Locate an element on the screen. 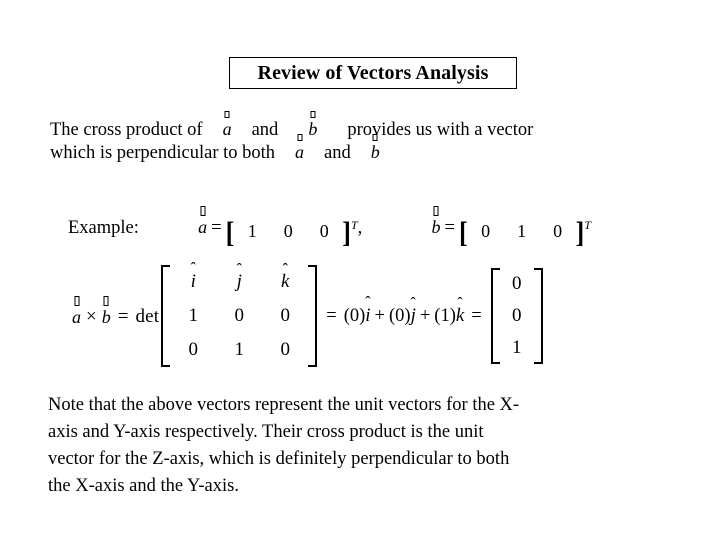 The width and height of the screenshot is (720, 540). intro-text-4: which is perpendicular to both is located at coordinates (163, 153).